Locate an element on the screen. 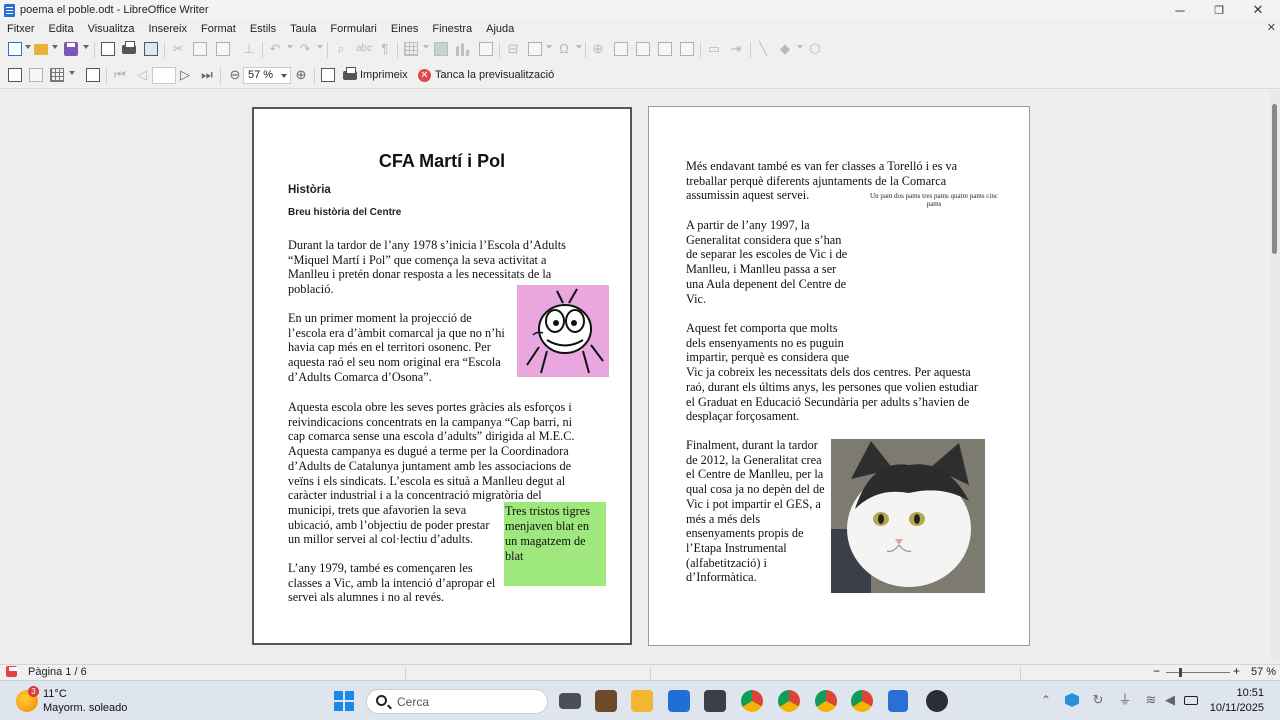 This screenshot has height=720, width=1280. redo-icon: ↷ is located at coordinates (305, 49).